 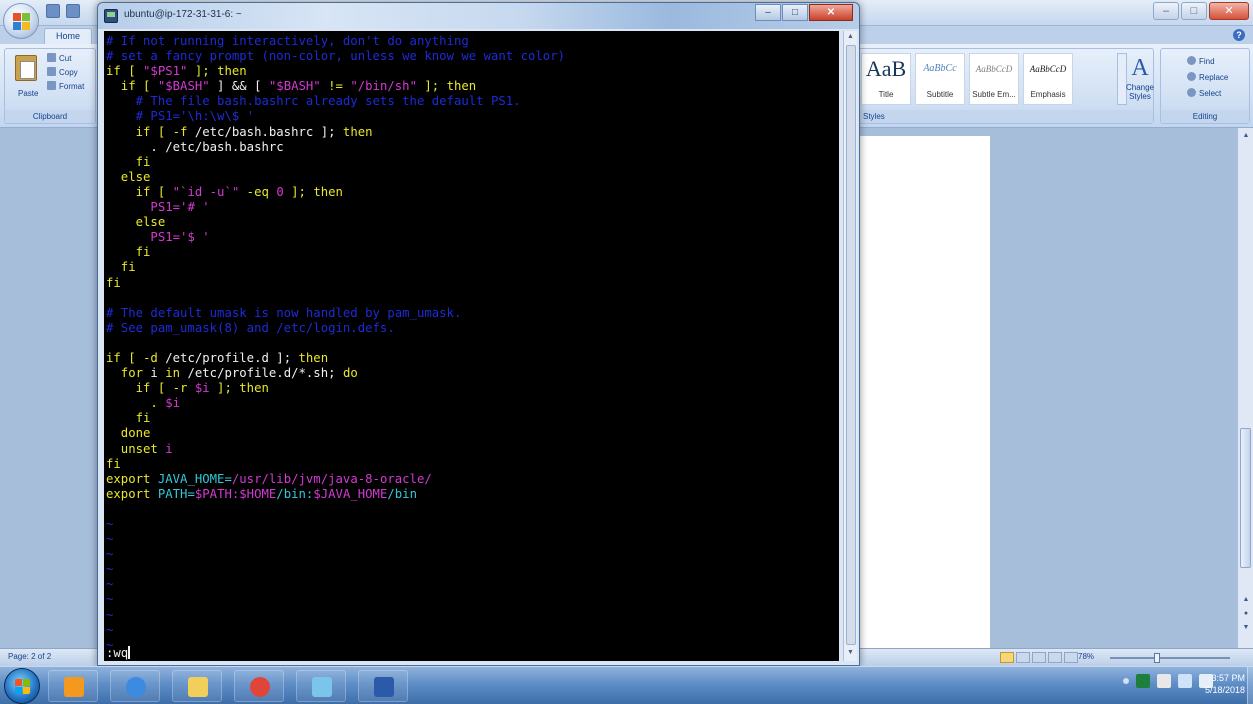 I want to click on style-emphasis: AaBbCcD Emphasis, so click(x=1048, y=79).